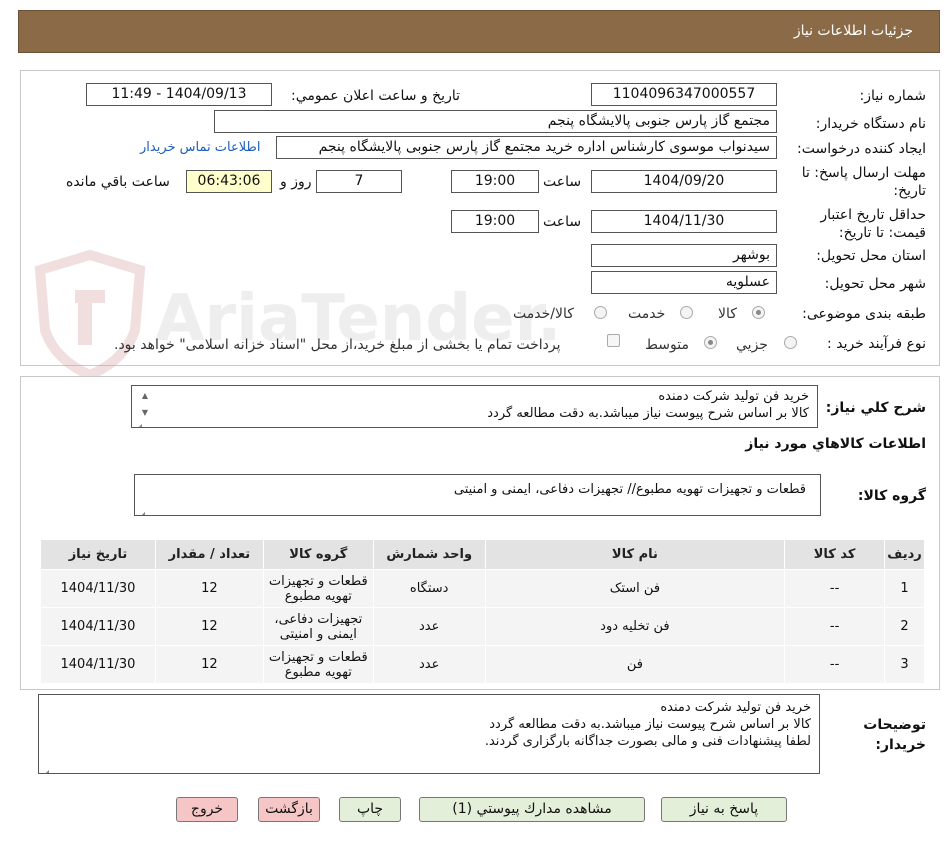 Image resolution: width=944 pixels, height=841 pixels. Describe the element at coordinates (318, 626) in the screenshot. I see `goods-group: تجهیزات دفاعی، ایمنی و امنیتی` at that location.